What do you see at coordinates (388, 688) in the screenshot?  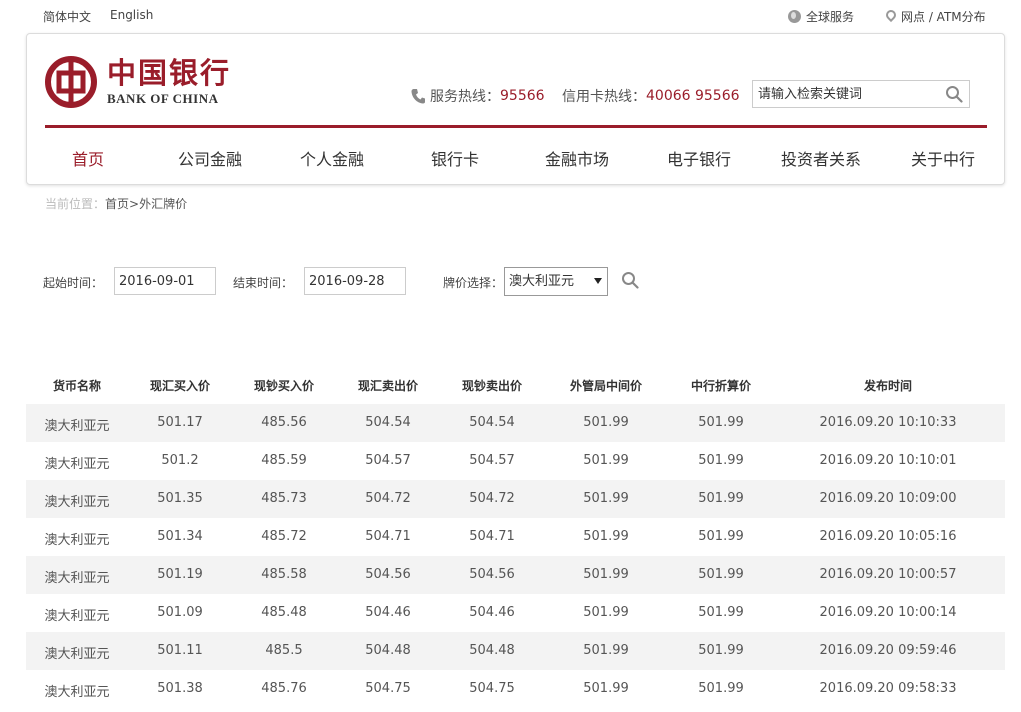 I see `cell-spot-selling: 504.75` at bounding box center [388, 688].